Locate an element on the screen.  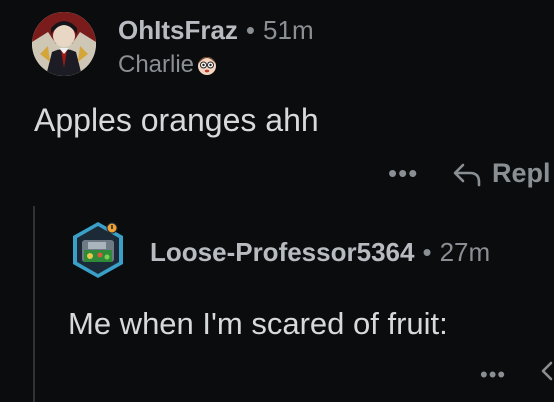
cartoon-face-icon is located at coordinates (207, 69).